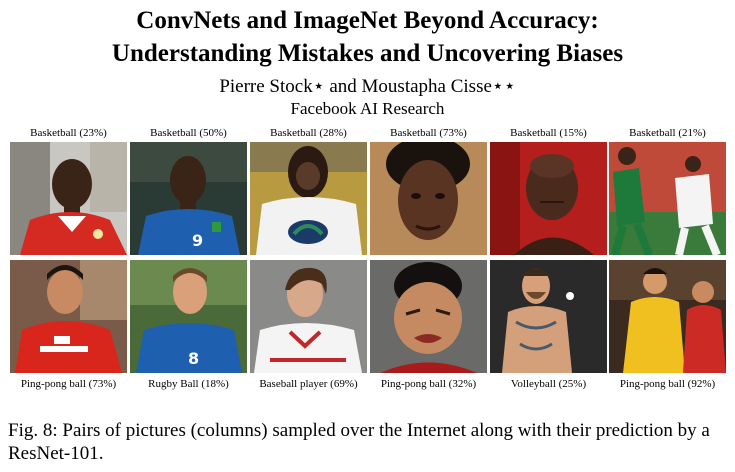 The height and width of the screenshot is (472, 735). Describe the element at coordinates (428, 198) in the screenshot. I see `photo-athlete-face-closeup` at that location.